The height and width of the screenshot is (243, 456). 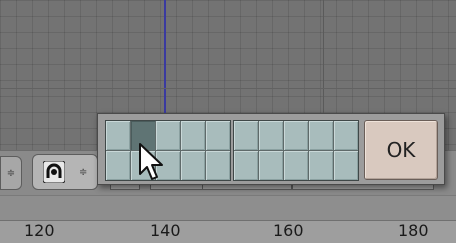 I want to click on mode-select-button: ≑, so click(x=65, y=172).